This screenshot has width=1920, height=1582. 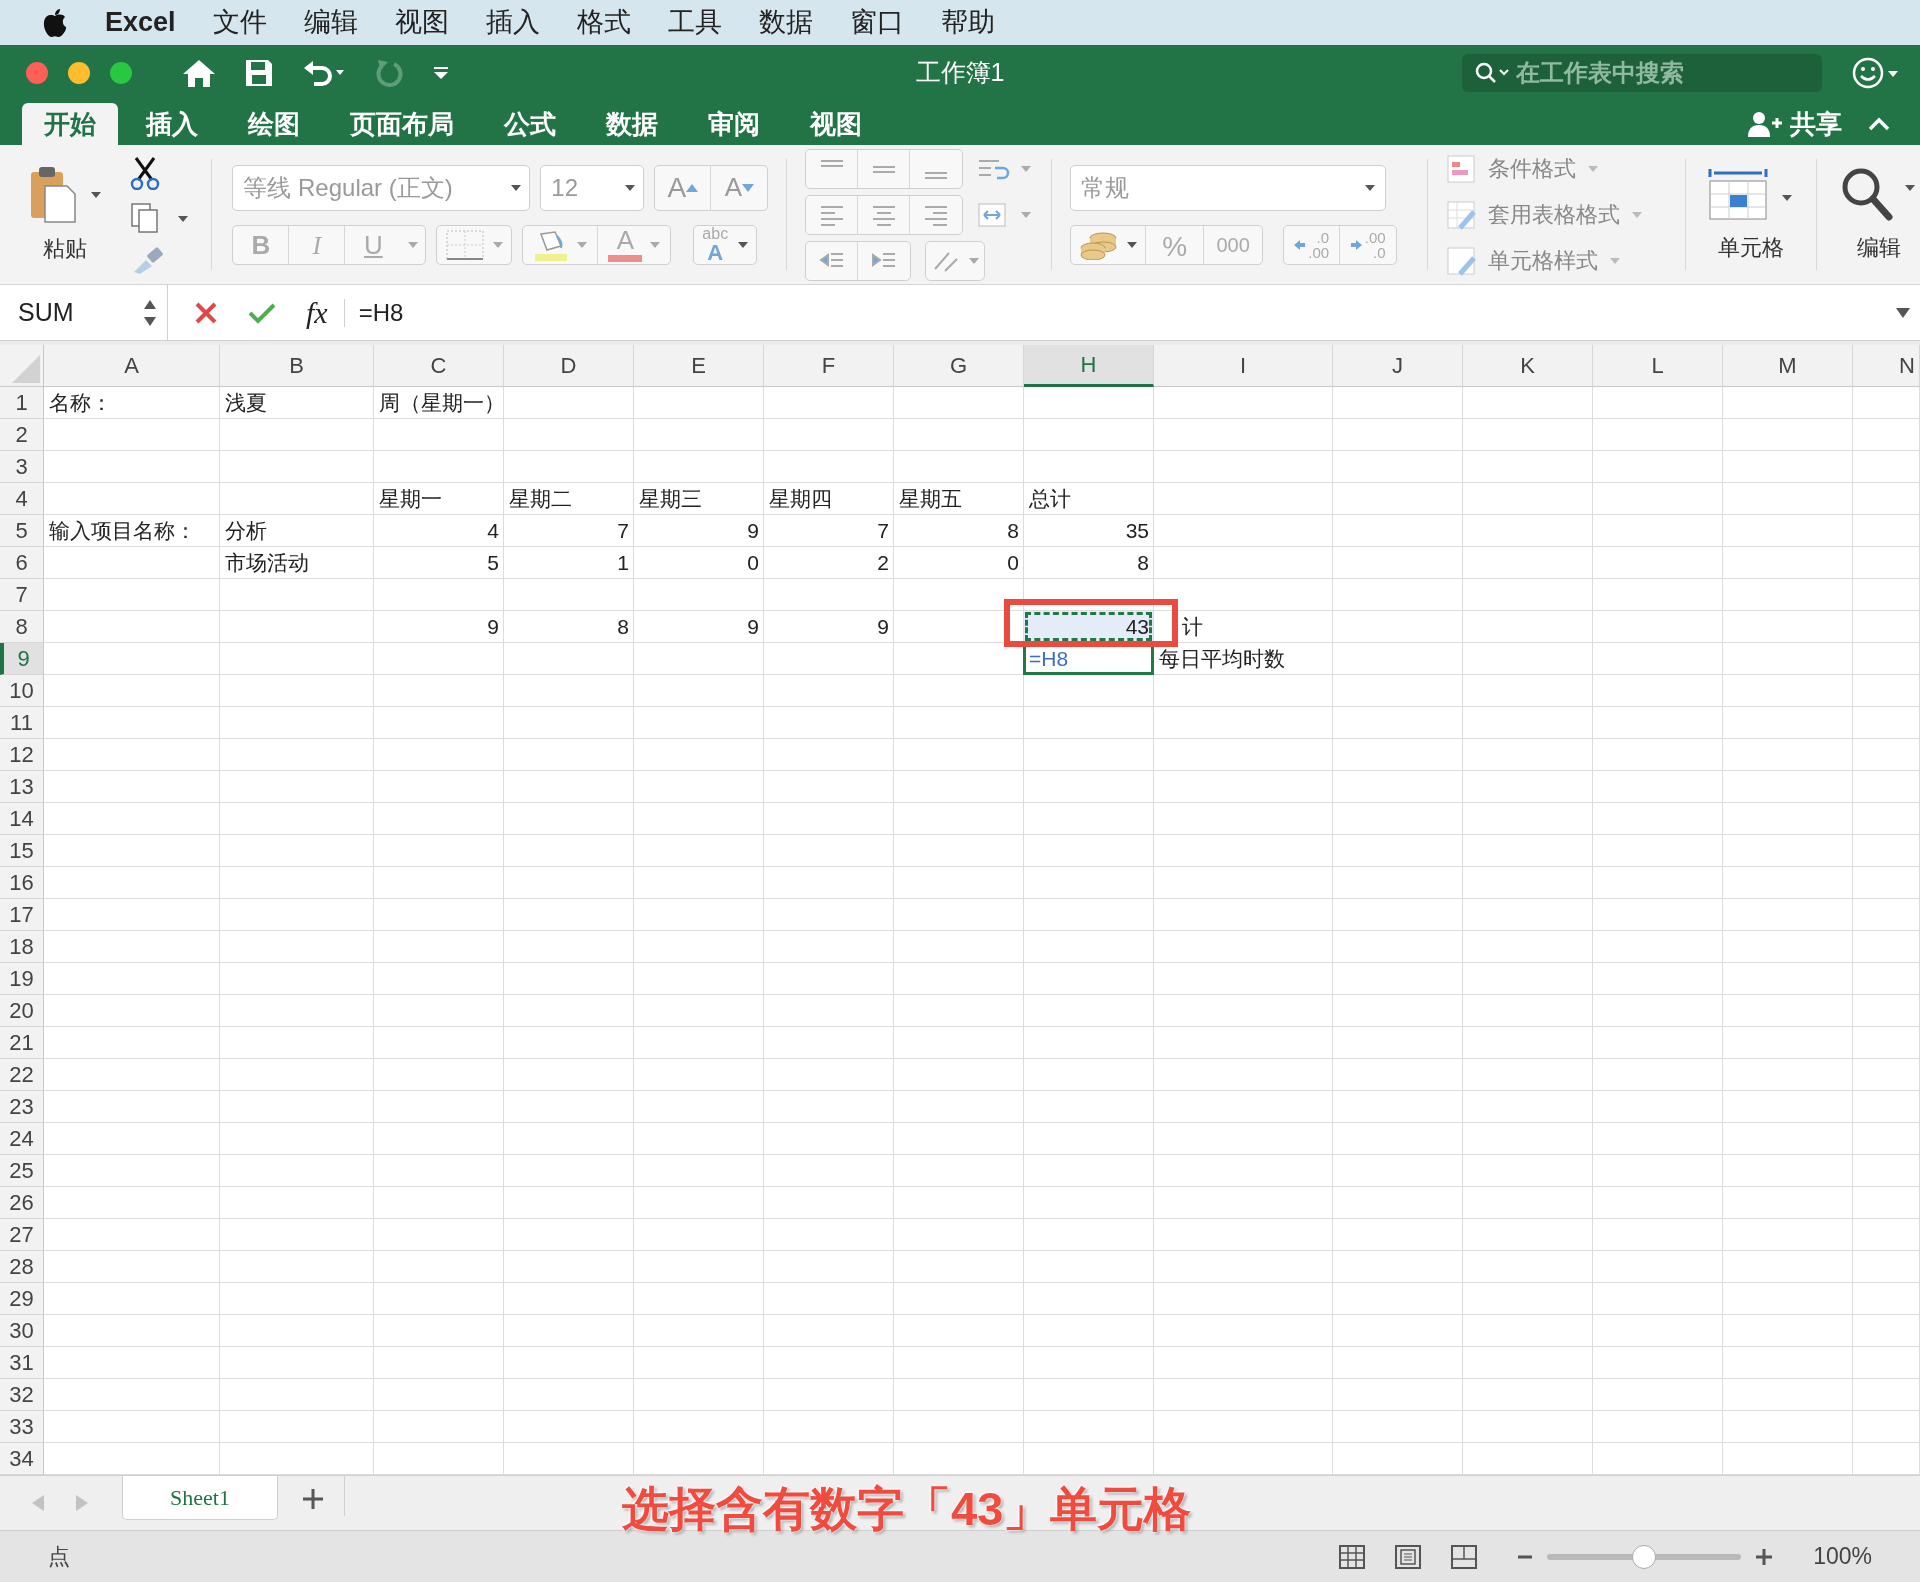 What do you see at coordinates (140, 22) in the screenshot?
I see `app-menu: Excel` at bounding box center [140, 22].